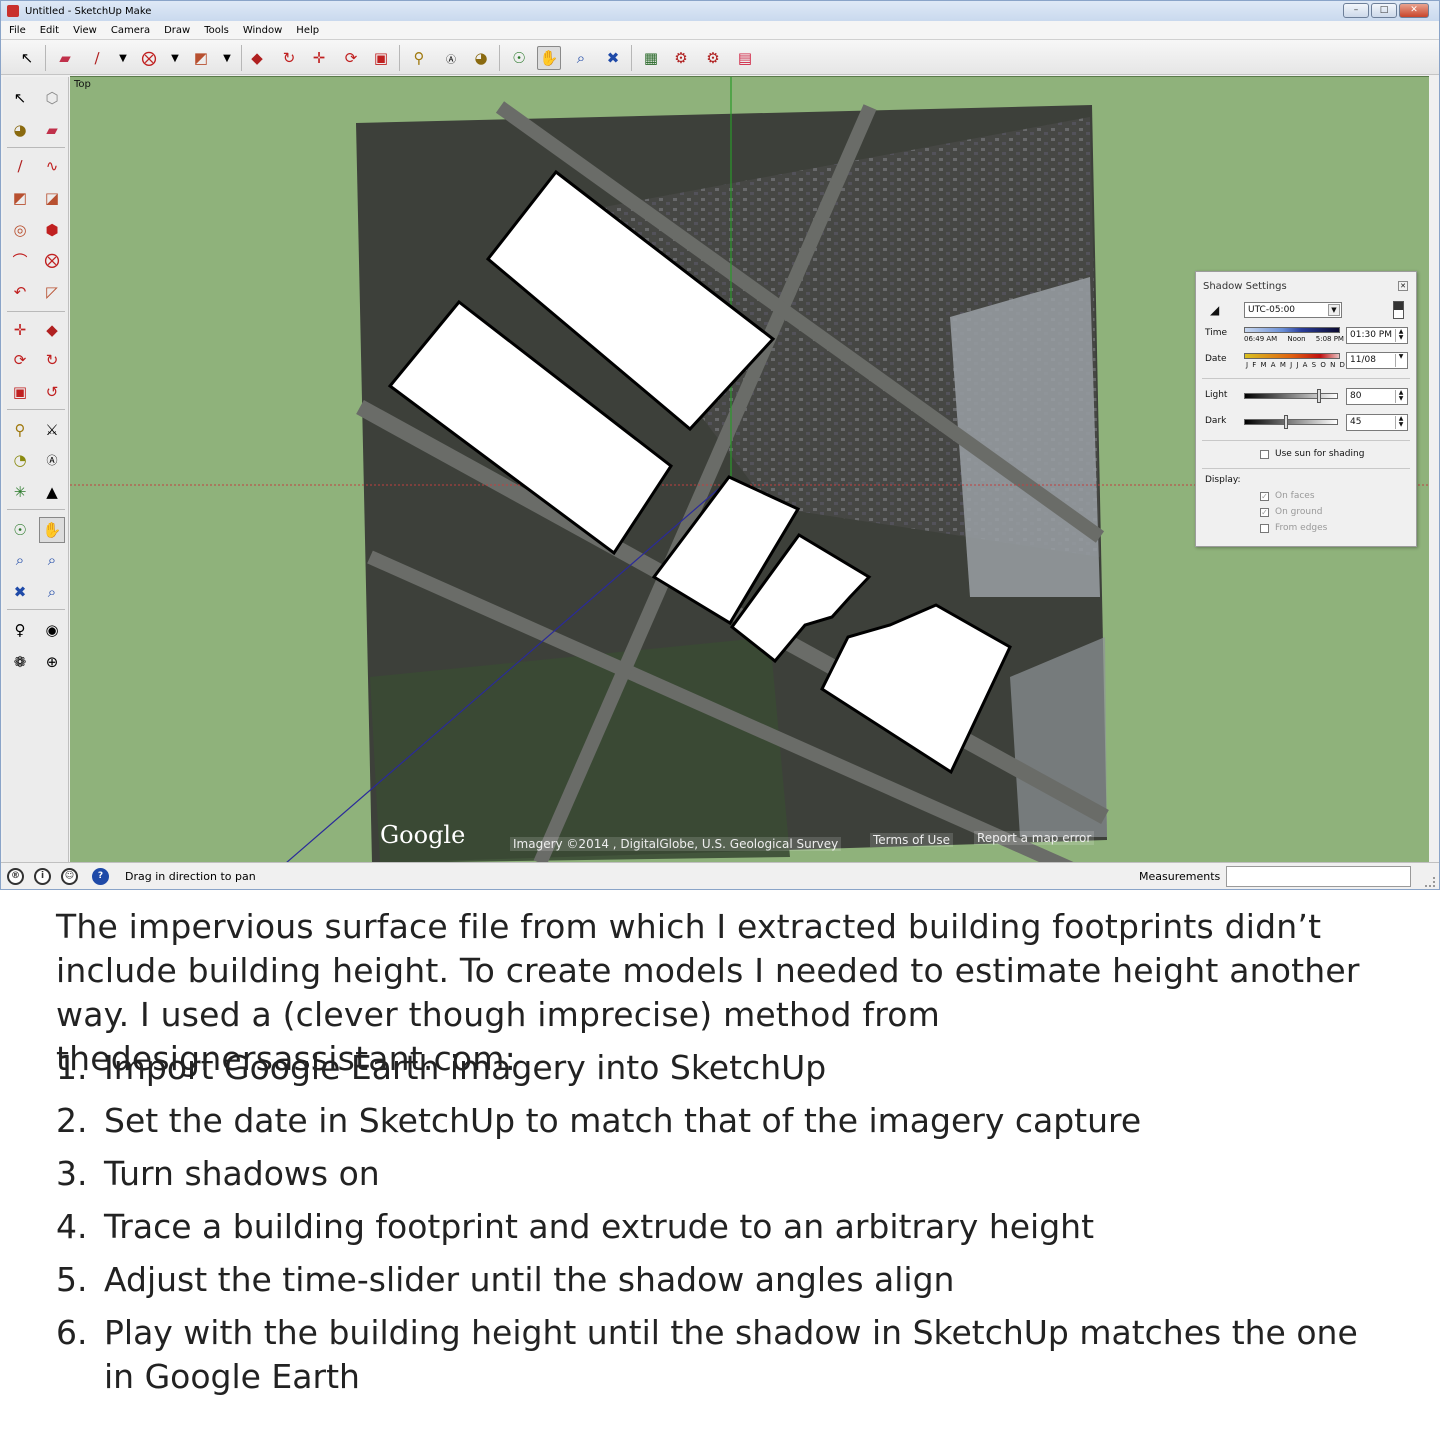 The height and width of the screenshot is (1440, 1440). What do you see at coordinates (1384, 10) in the screenshot?
I see `maximize-button: □` at bounding box center [1384, 10].